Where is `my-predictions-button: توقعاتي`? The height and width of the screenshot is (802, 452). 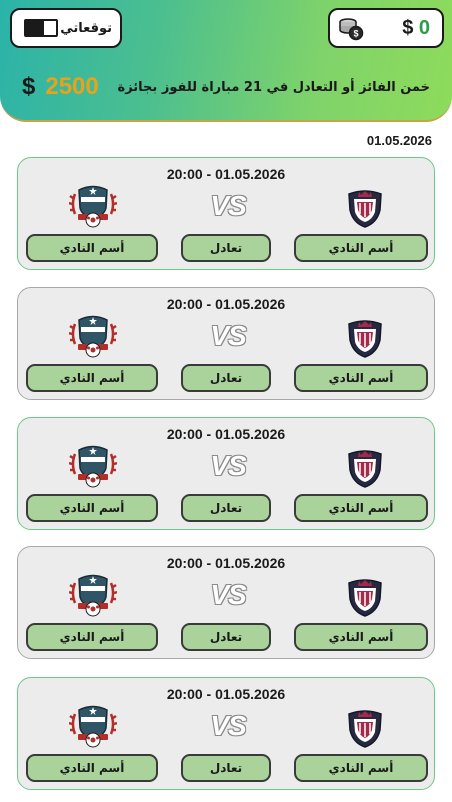 my-predictions-button: توقعاتي is located at coordinates (66, 28).